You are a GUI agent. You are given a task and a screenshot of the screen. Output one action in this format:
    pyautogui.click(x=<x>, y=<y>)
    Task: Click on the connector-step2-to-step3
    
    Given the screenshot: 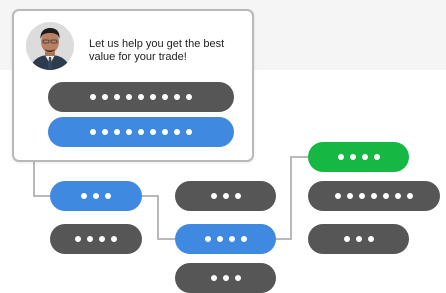 What is the action you would take?
    pyautogui.click(x=158, y=217)
    